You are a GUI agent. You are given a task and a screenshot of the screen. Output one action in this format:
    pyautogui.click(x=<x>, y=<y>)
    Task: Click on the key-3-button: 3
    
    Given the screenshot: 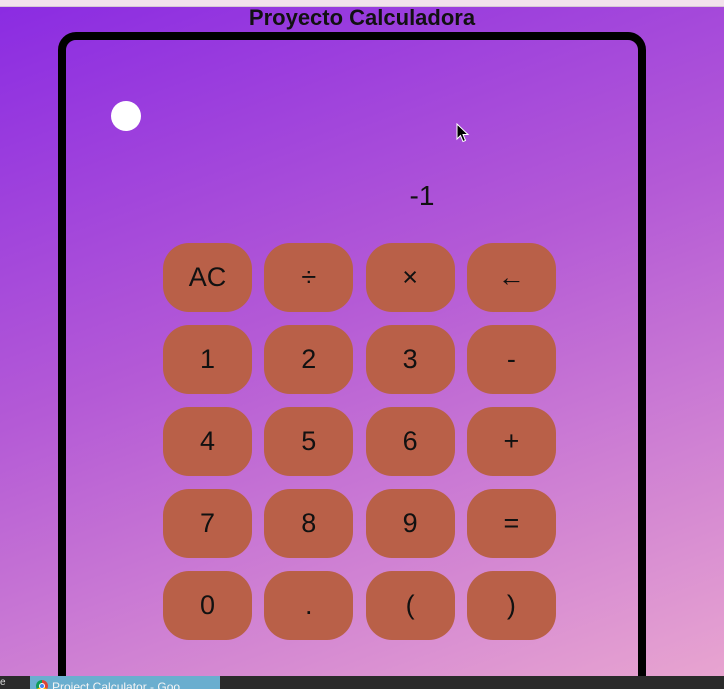 What is the action you would take?
    pyautogui.click(x=410, y=359)
    